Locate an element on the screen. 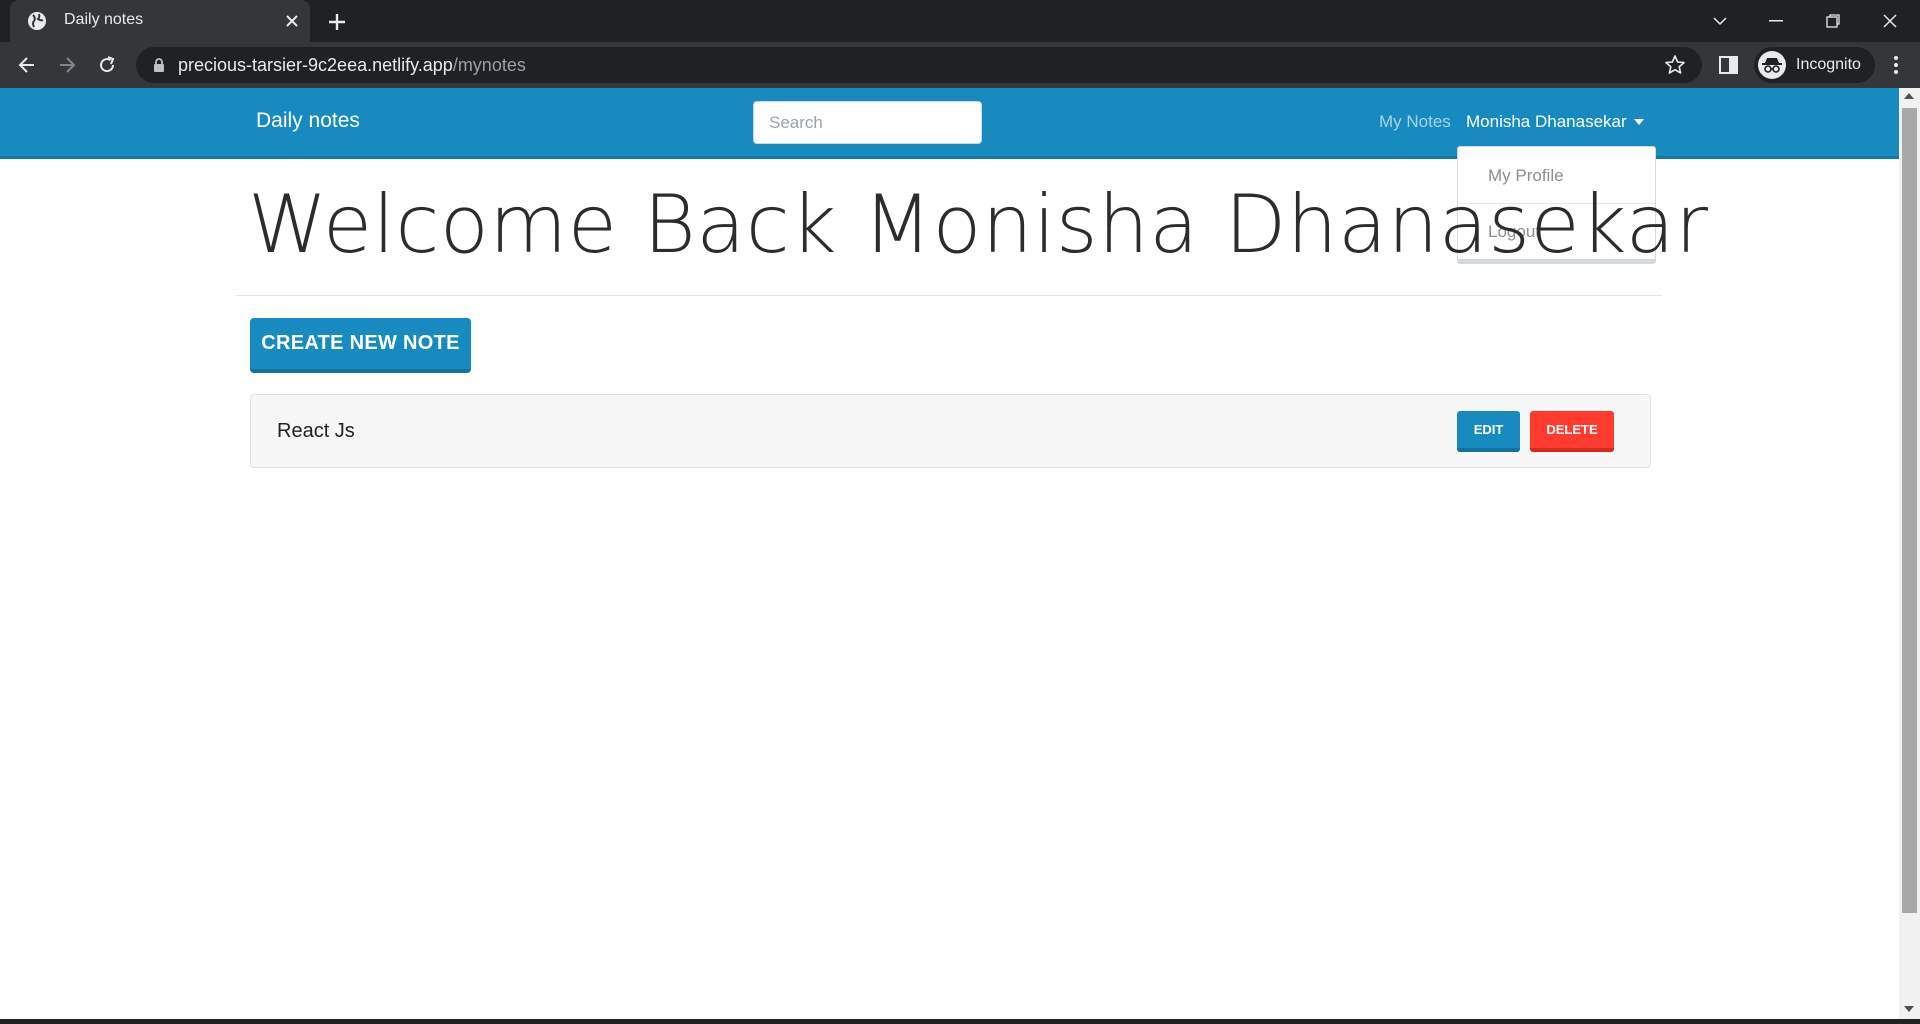 The image size is (1920, 1024). globe-icon is located at coordinates (37, 21).